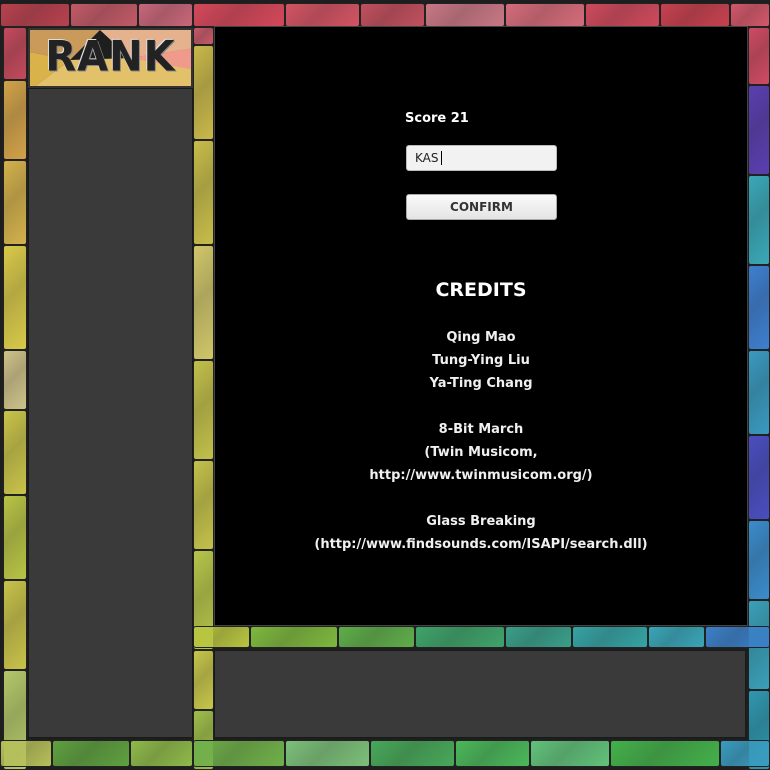 This screenshot has width=770, height=770. I want to click on player-name-input, so click(481, 158).